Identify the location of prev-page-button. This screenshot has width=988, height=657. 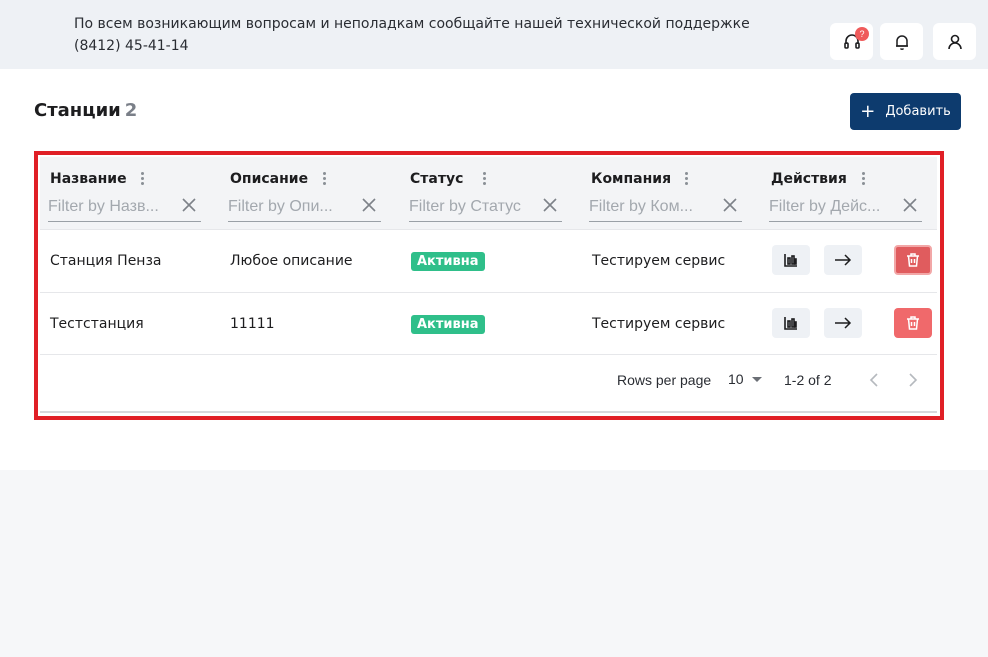
(874, 380).